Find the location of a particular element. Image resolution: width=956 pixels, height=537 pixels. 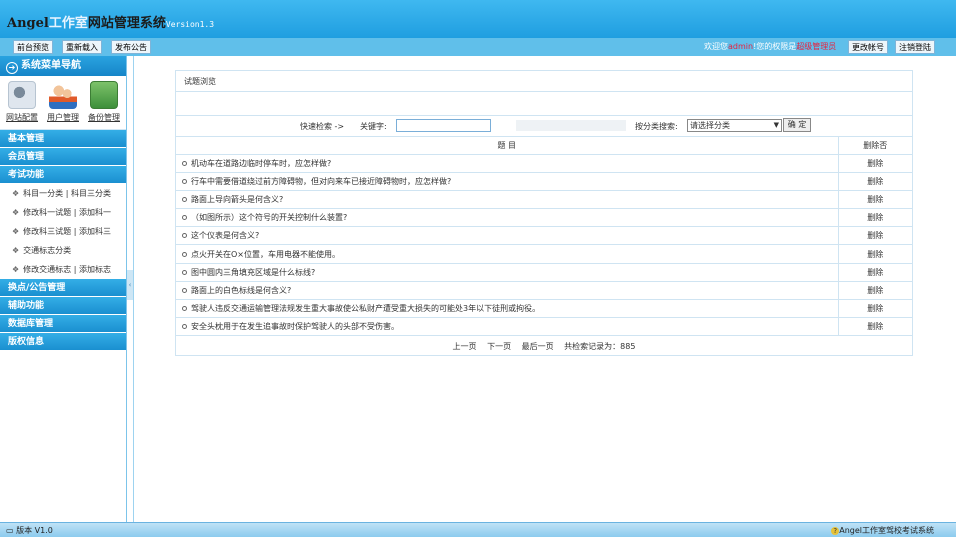

subject1-category-link: 科目一分类 is located at coordinates (43, 193).